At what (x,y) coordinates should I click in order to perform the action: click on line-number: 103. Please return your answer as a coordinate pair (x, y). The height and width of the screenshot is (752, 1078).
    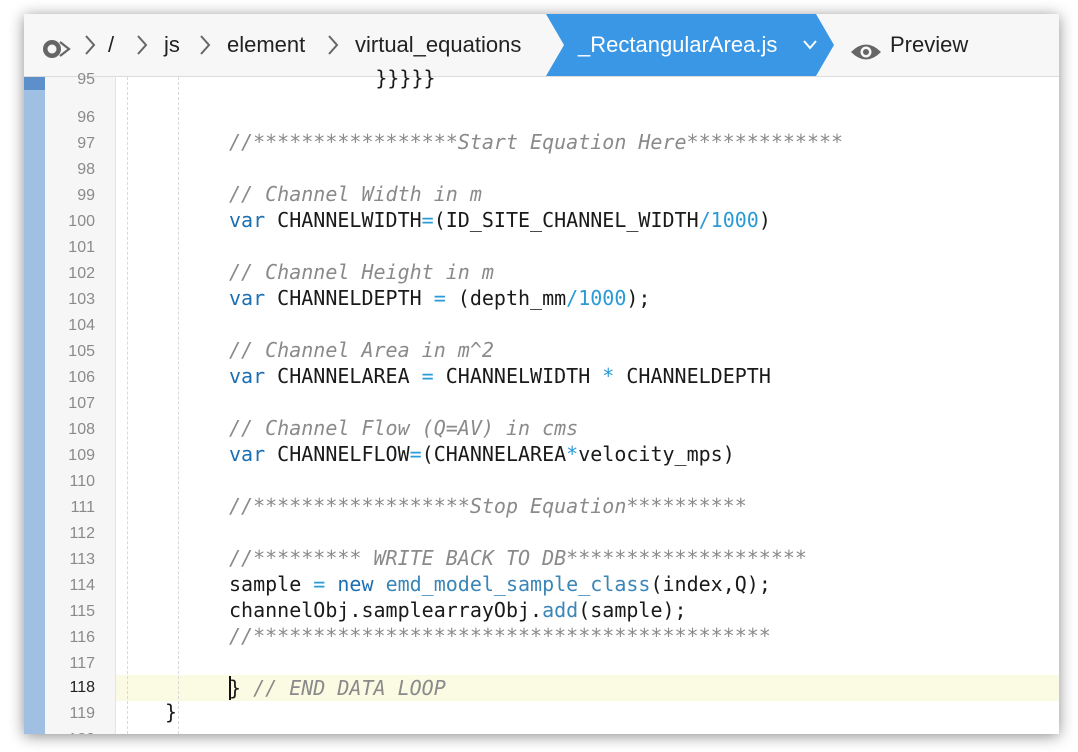
    Looking at the image, I should click on (81, 299).